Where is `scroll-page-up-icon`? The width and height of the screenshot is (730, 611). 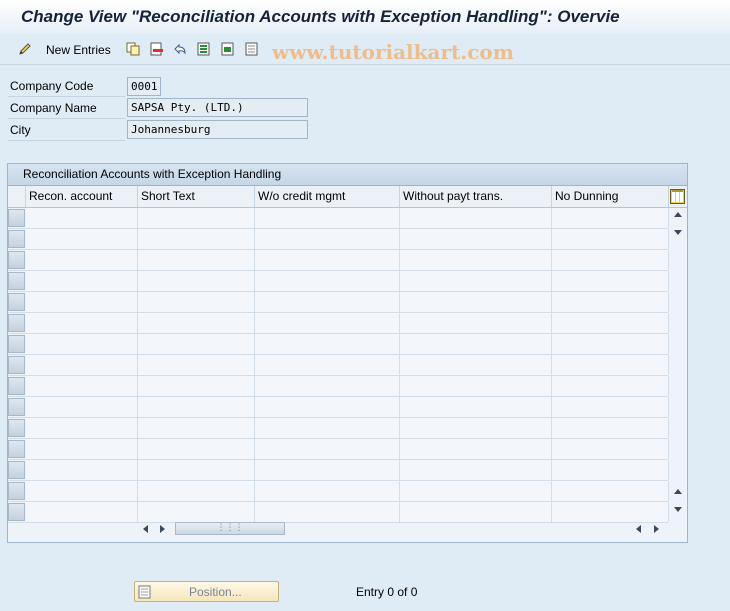
scroll-page-up-icon is located at coordinates (678, 491).